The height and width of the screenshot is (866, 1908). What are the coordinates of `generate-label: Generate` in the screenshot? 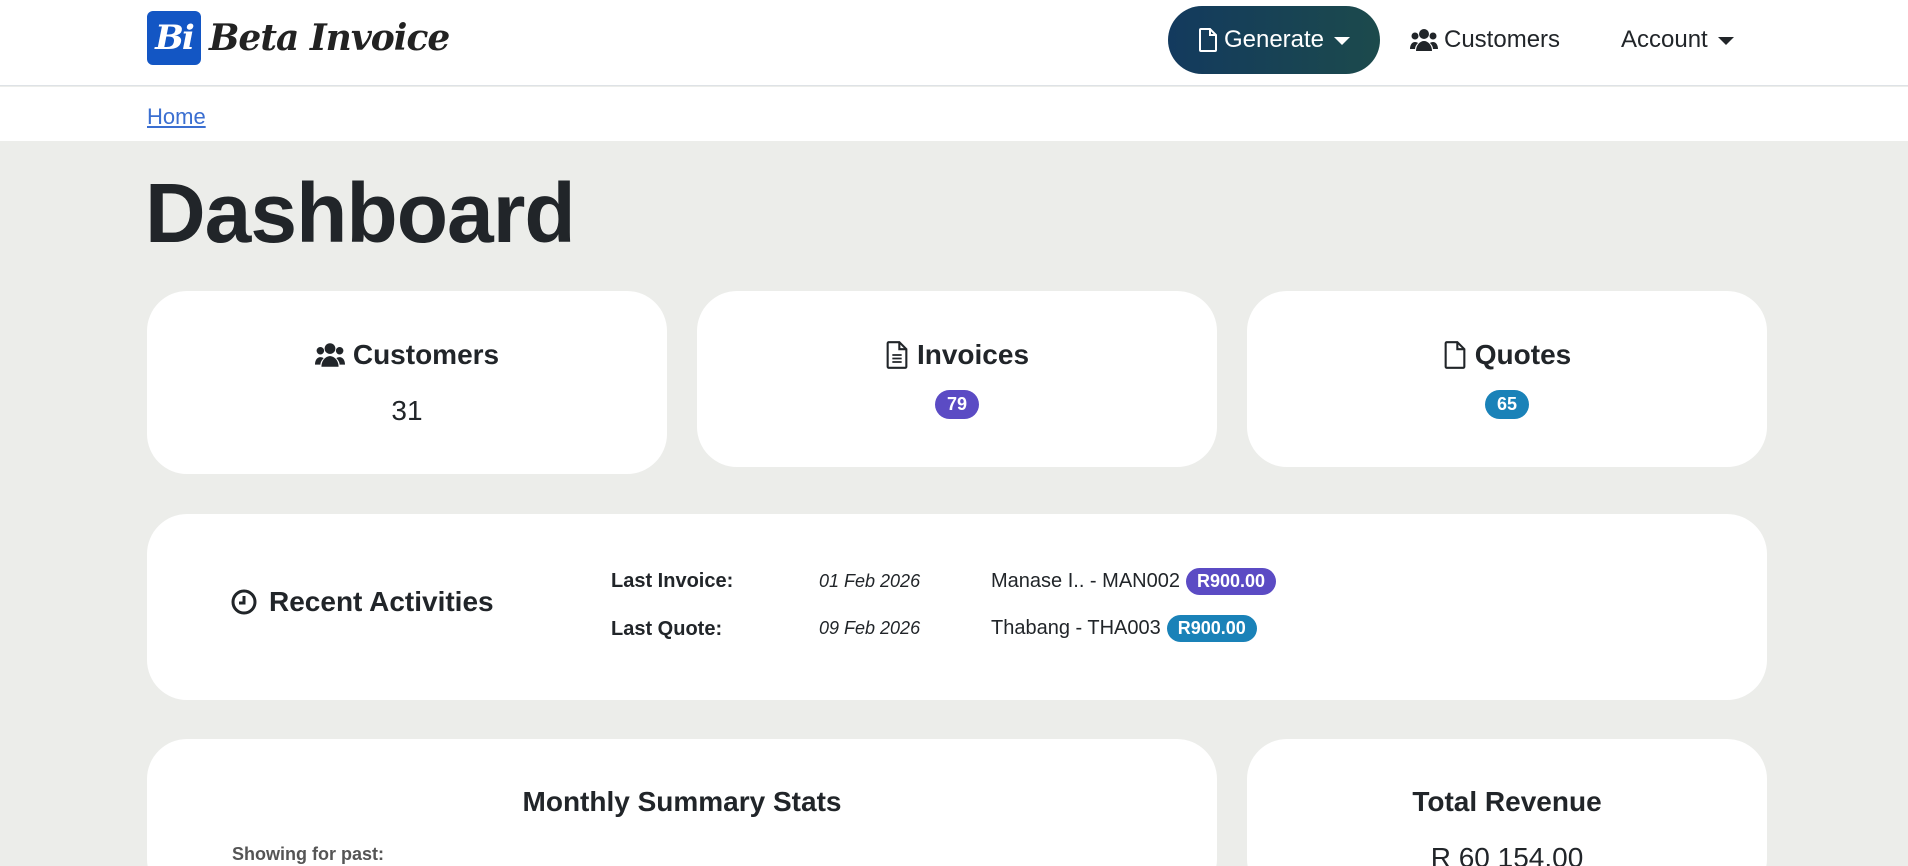 It's located at (1274, 39).